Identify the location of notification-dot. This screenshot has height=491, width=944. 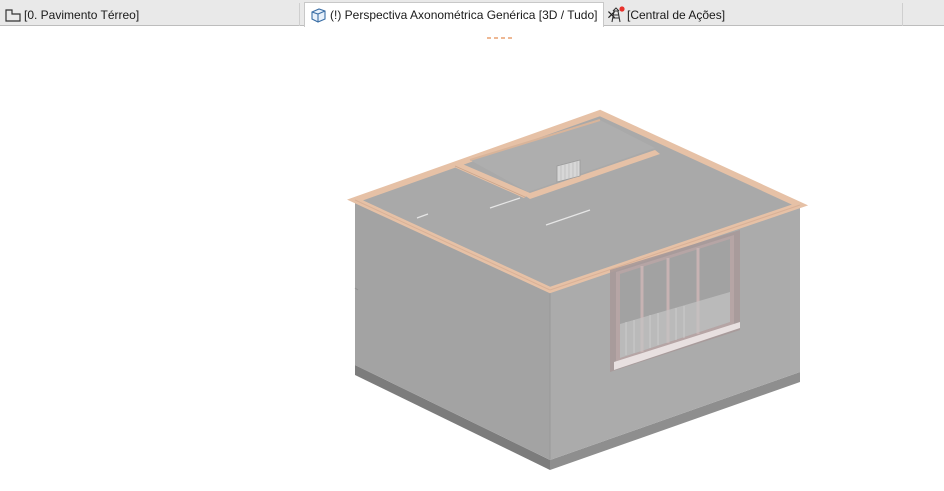
(622, 8).